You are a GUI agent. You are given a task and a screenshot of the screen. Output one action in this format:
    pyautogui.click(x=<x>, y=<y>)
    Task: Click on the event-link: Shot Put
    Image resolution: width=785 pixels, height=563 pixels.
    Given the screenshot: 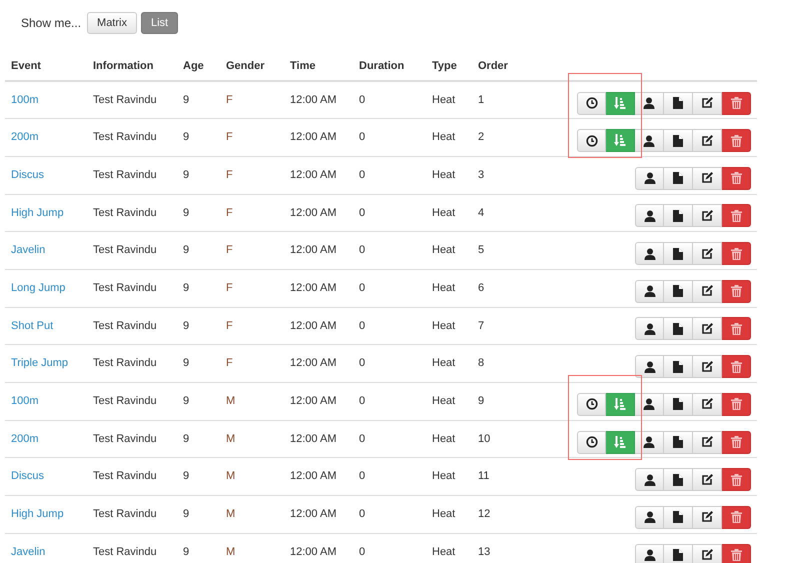 What is the action you would take?
    pyautogui.click(x=32, y=326)
    